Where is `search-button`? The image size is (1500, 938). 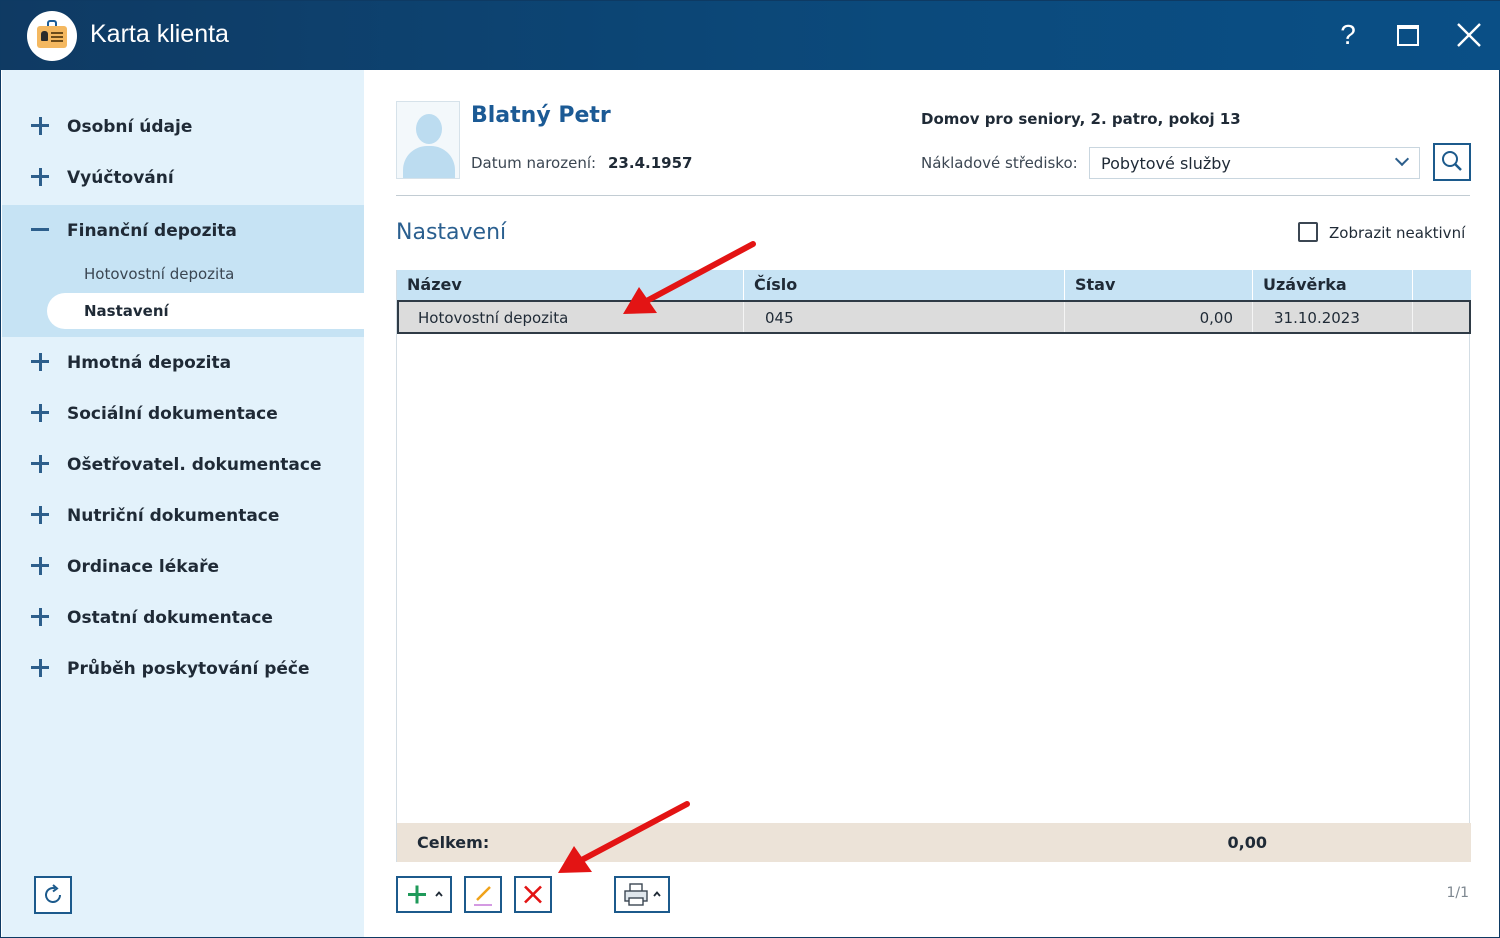 search-button is located at coordinates (1452, 162).